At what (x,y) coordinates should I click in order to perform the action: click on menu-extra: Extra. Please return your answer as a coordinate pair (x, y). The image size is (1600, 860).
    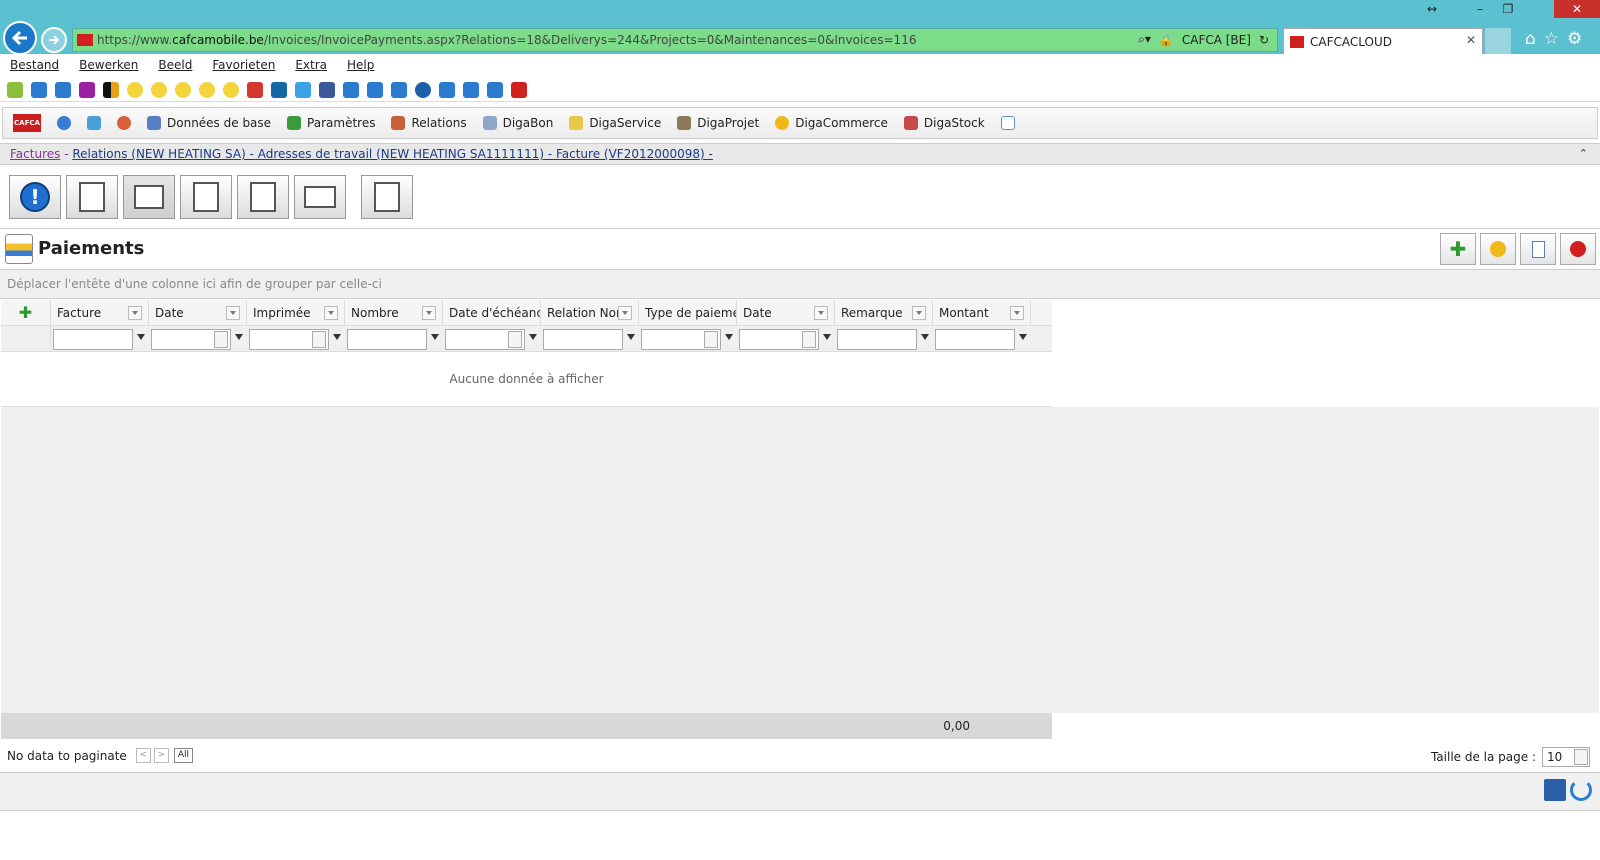
    Looking at the image, I should click on (311, 65).